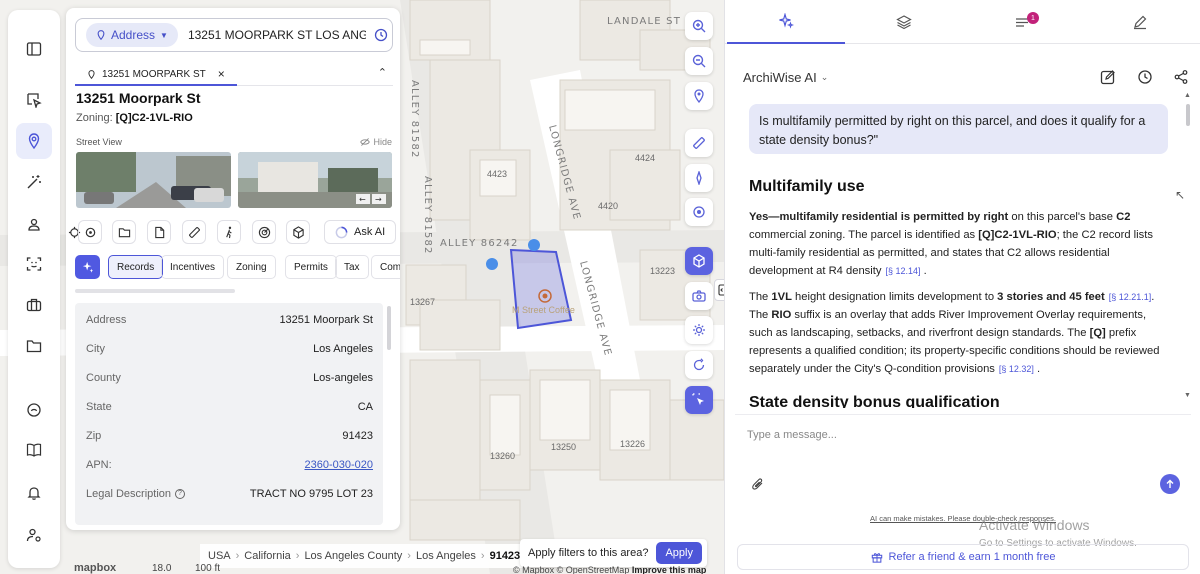 The height and width of the screenshot is (574, 1200). What do you see at coordinates (159, 232) in the screenshot?
I see `report-button` at bounding box center [159, 232].